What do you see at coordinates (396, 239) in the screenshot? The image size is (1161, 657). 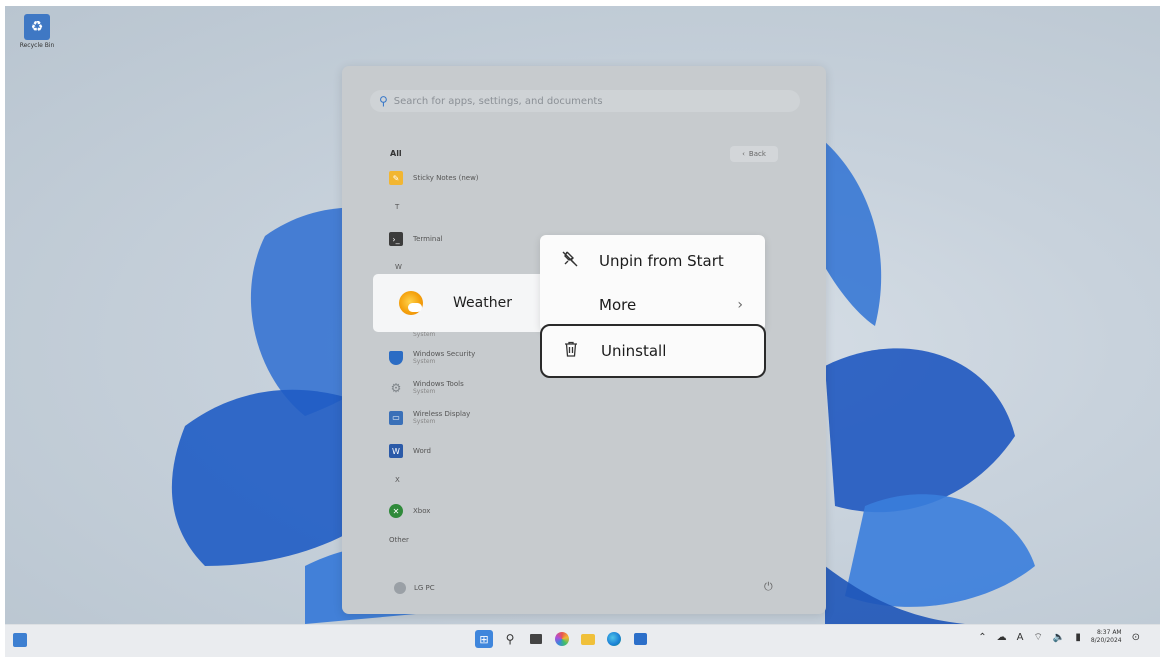 I see `terminal-icon: ›_` at bounding box center [396, 239].